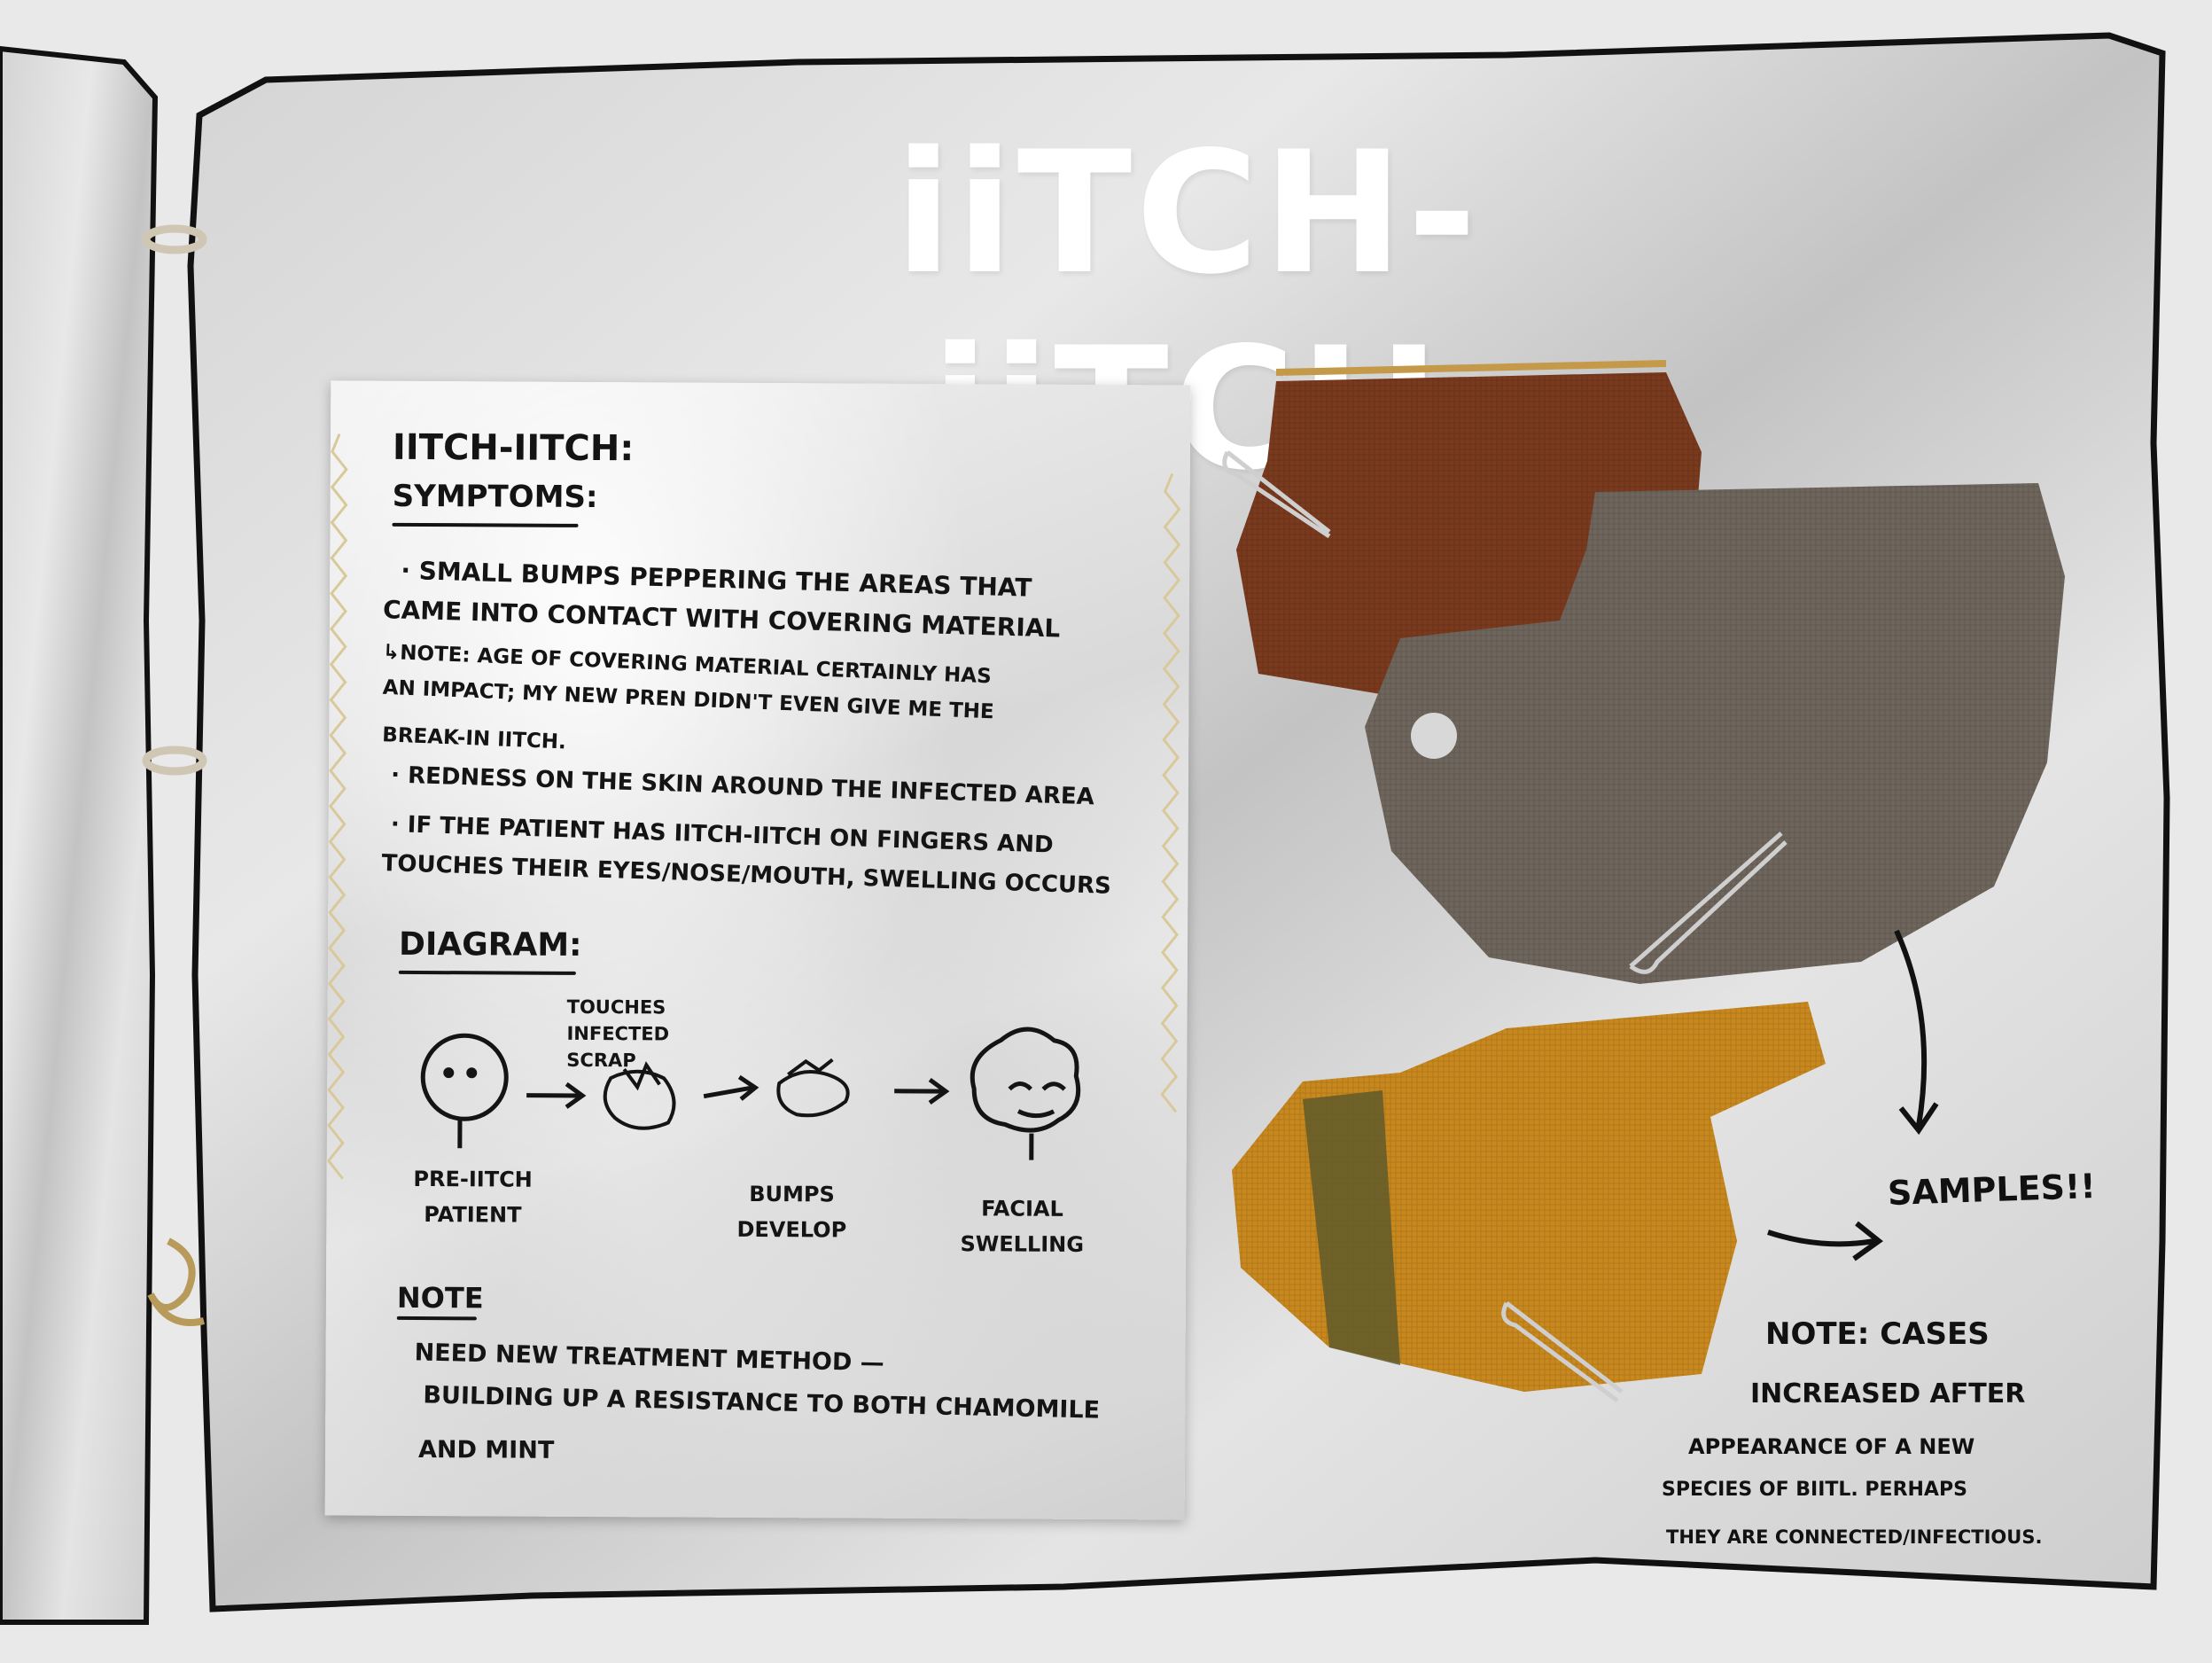  What do you see at coordinates (1025, 1093) in the screenshot?
I see `swollen-face-icon` at bounding box center [1025, 1093].